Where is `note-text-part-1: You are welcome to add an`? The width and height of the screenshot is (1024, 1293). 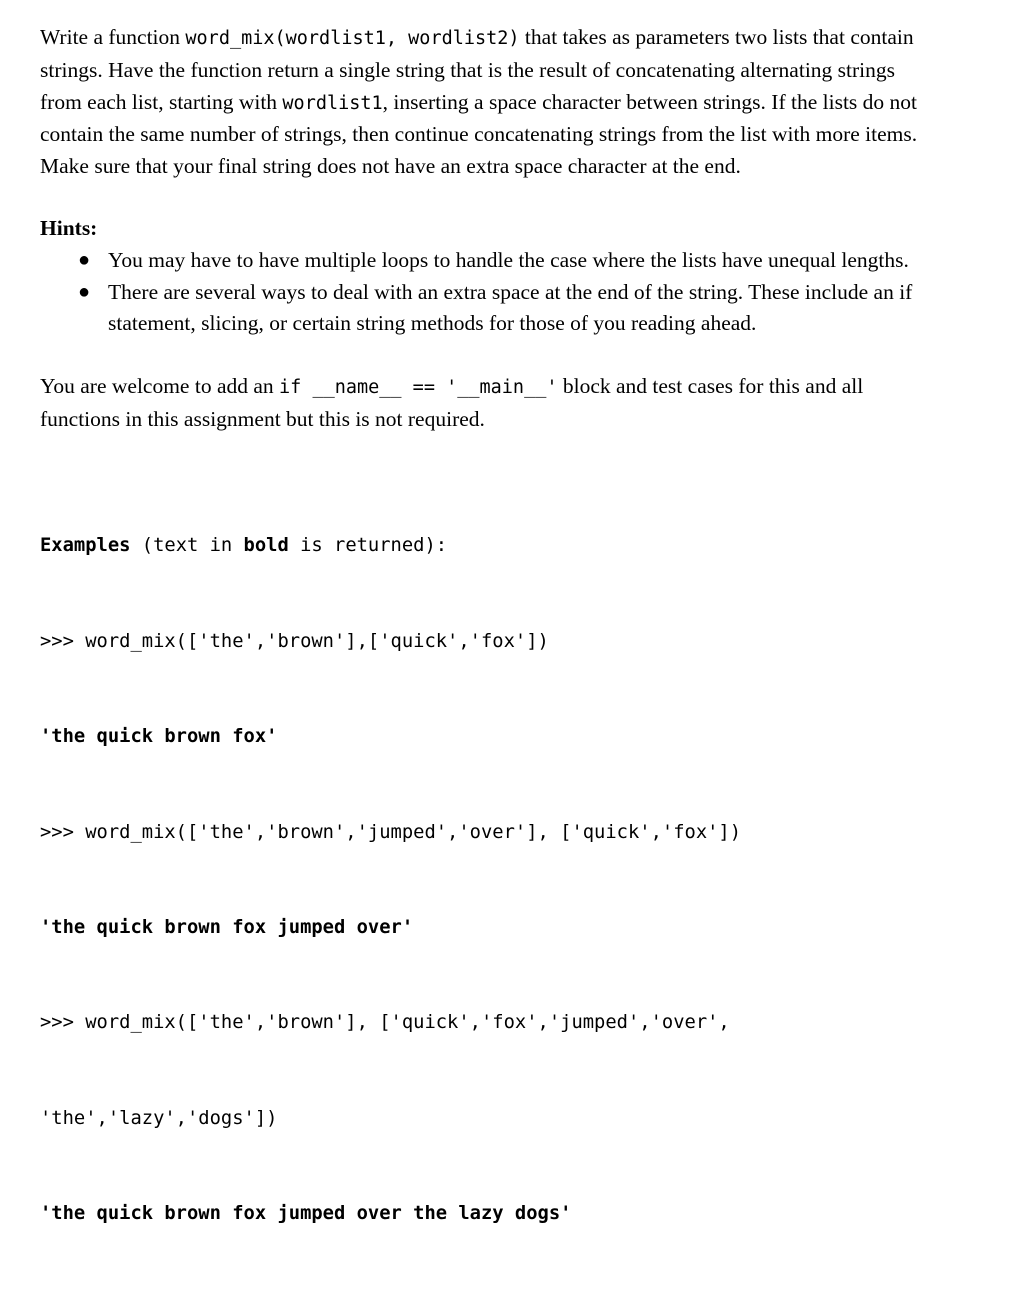
note-text-part-1: You are welcome to add an is located at coordinates (160, 386).